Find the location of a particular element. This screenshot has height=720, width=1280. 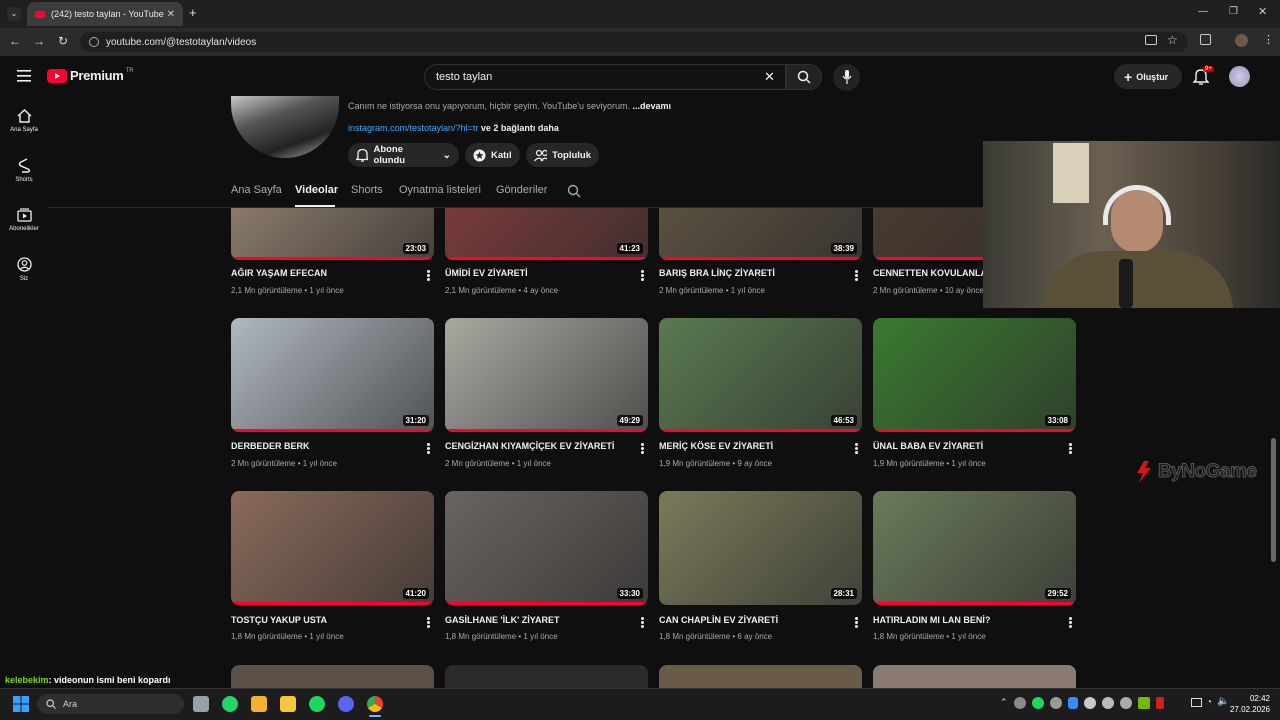

notifications-button: 9+ is located at coordinates (1203, 76).